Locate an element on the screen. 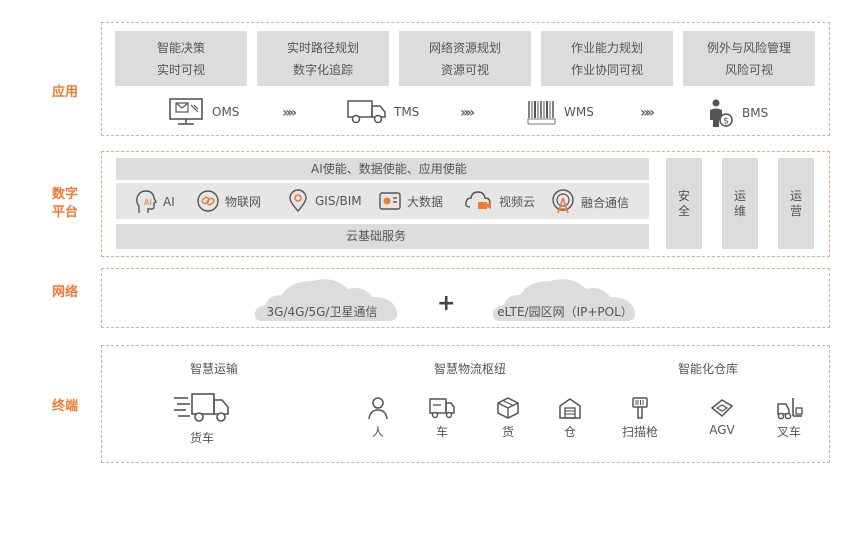 The image size is (865, 536). map-pin-icon is located at coordinates (298, 201).